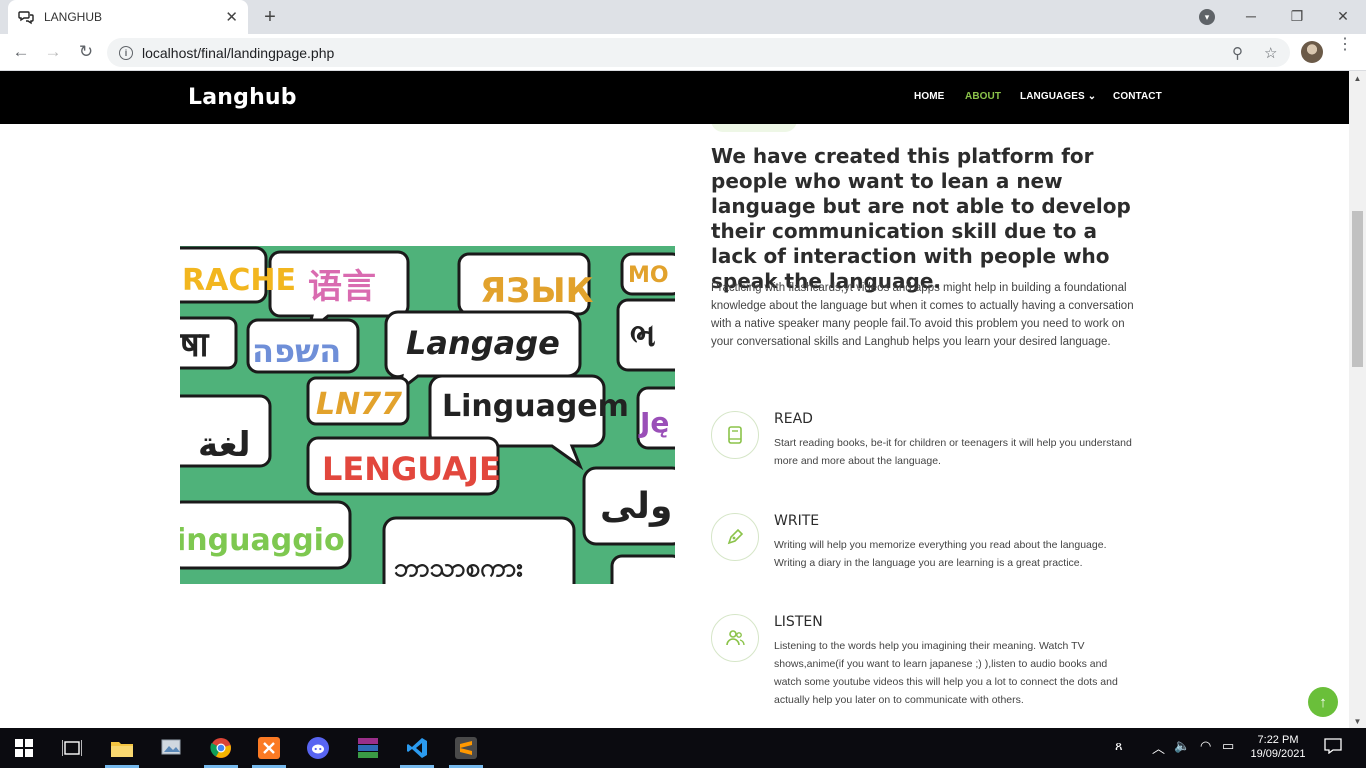 This screenshot has width=1366, height=768. Describe the element at coordinates (53, 52) in the screenshot. I see `forward-button: →` at that location.